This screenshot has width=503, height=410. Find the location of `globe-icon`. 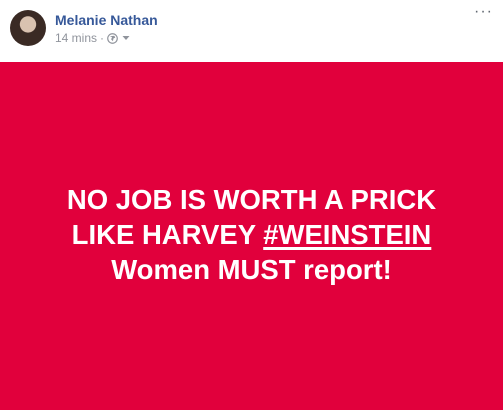

globe-icon is located at coordinates (112, 38).